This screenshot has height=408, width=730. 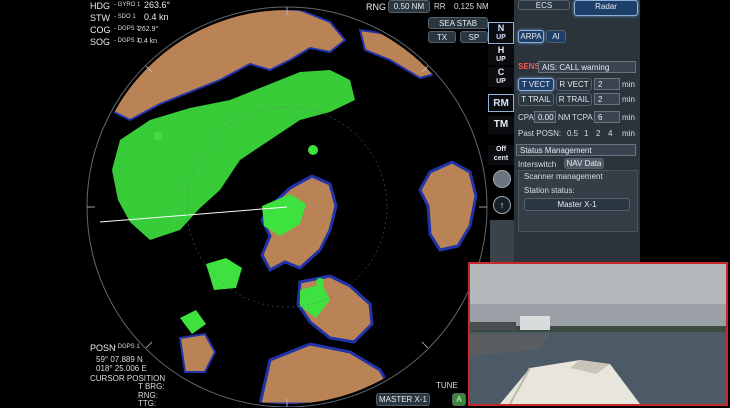 What do you see at coordinates (607, 117) in the screenshot?
I see `tcpa-field: 6` at bounding box center [607, 117].